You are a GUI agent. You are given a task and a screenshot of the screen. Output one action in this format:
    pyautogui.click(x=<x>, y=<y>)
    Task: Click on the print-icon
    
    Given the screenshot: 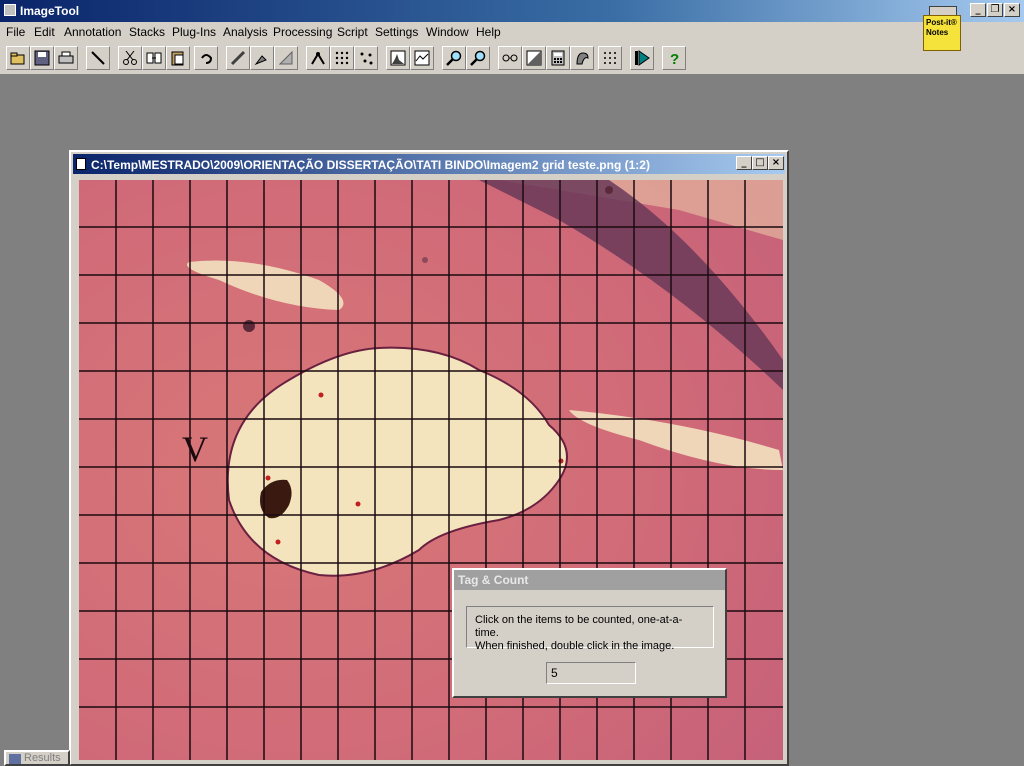 What is the action you would take?
    pyautogui.click(x=66, y=57)
    